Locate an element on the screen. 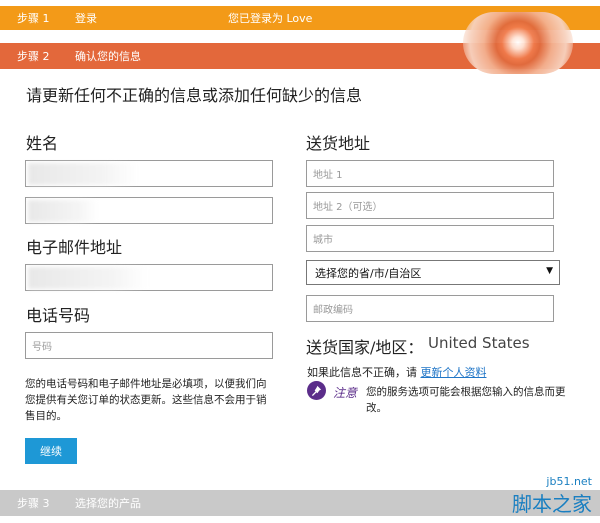 Image resolution: width=600 pixels, height=523 pixels. postal-code-input: 邮政编码 is located at coordinates (430, 308).